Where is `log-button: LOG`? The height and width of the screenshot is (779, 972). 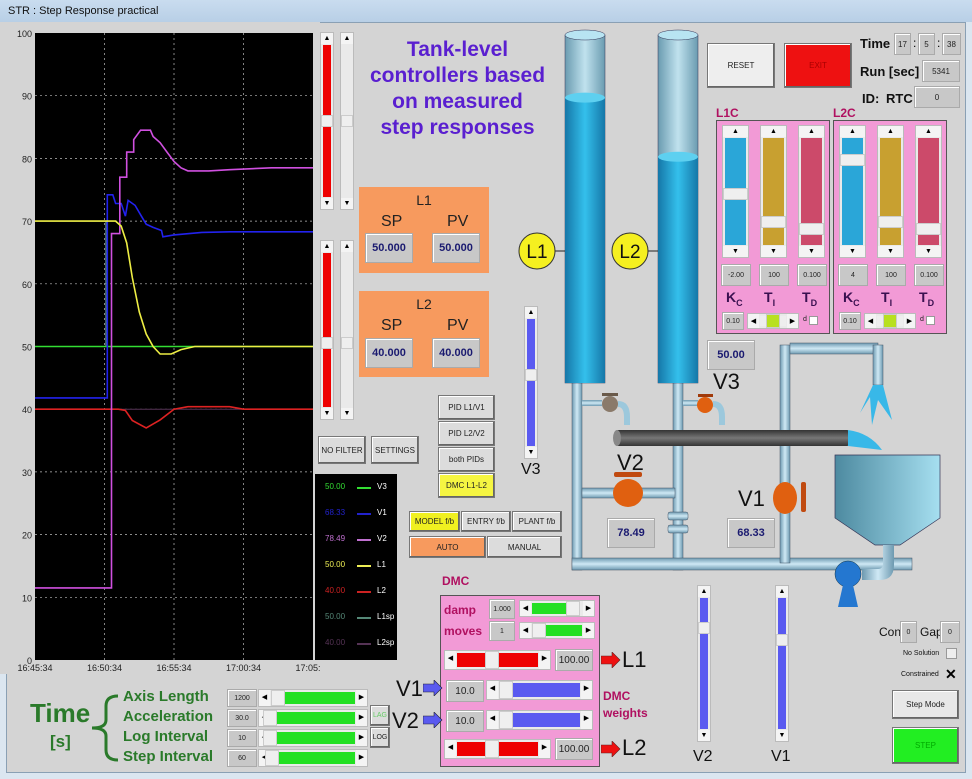 log-button: LOG is located at coordinates (380, 737).